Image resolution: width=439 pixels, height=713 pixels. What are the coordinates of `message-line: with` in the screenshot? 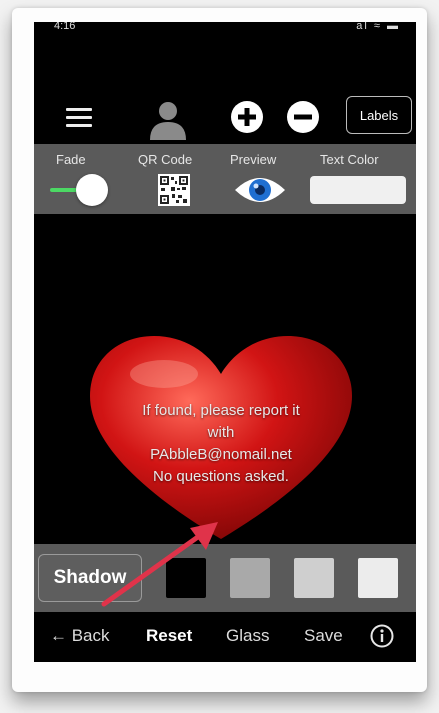 It's located at (221, 432).